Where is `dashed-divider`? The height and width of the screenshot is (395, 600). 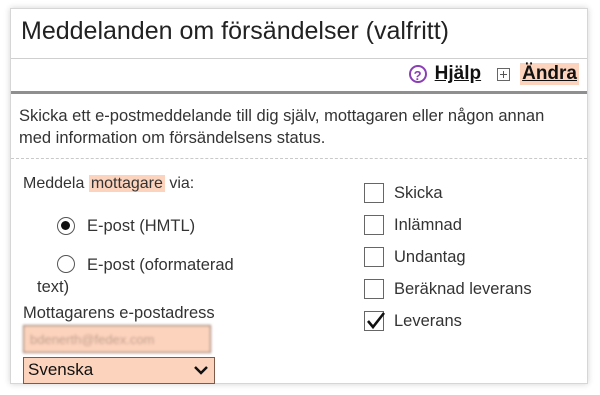
dashed-divider is located at coordinates (299, 158).